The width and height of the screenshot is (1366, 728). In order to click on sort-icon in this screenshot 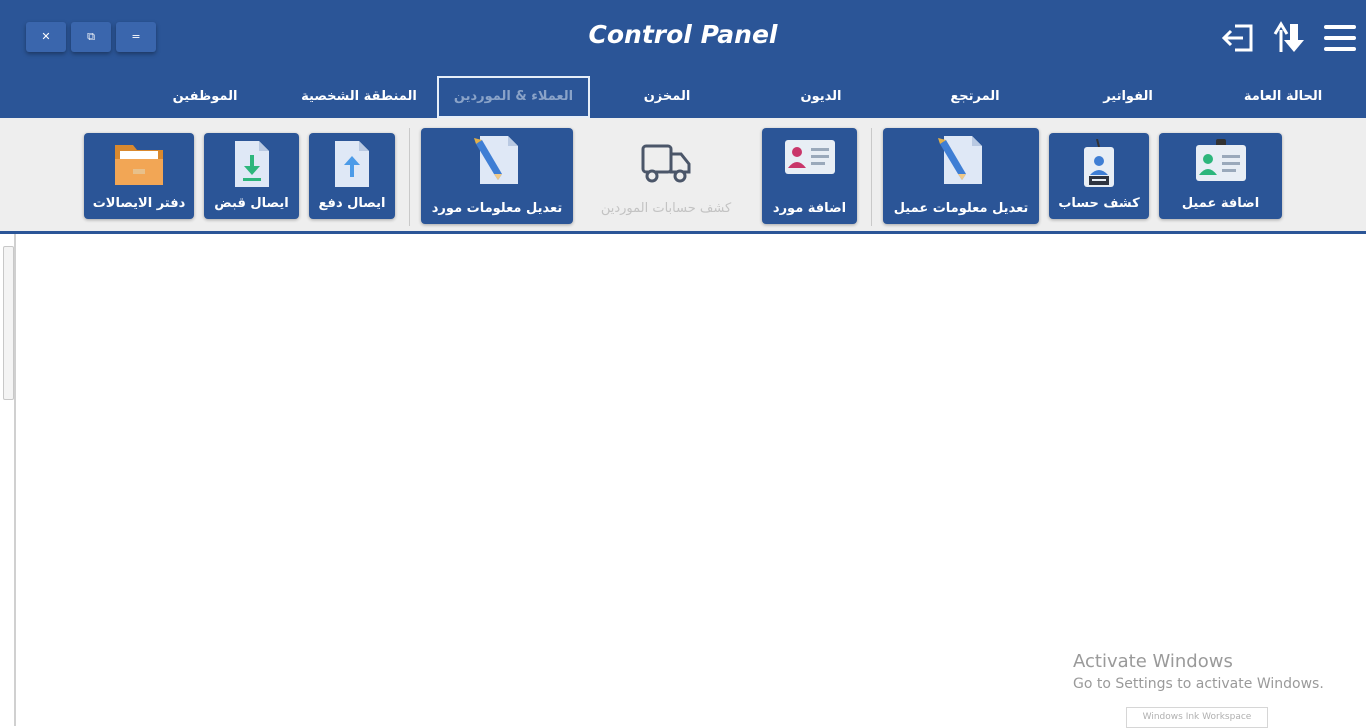, I will do `click(1289, 38)`.